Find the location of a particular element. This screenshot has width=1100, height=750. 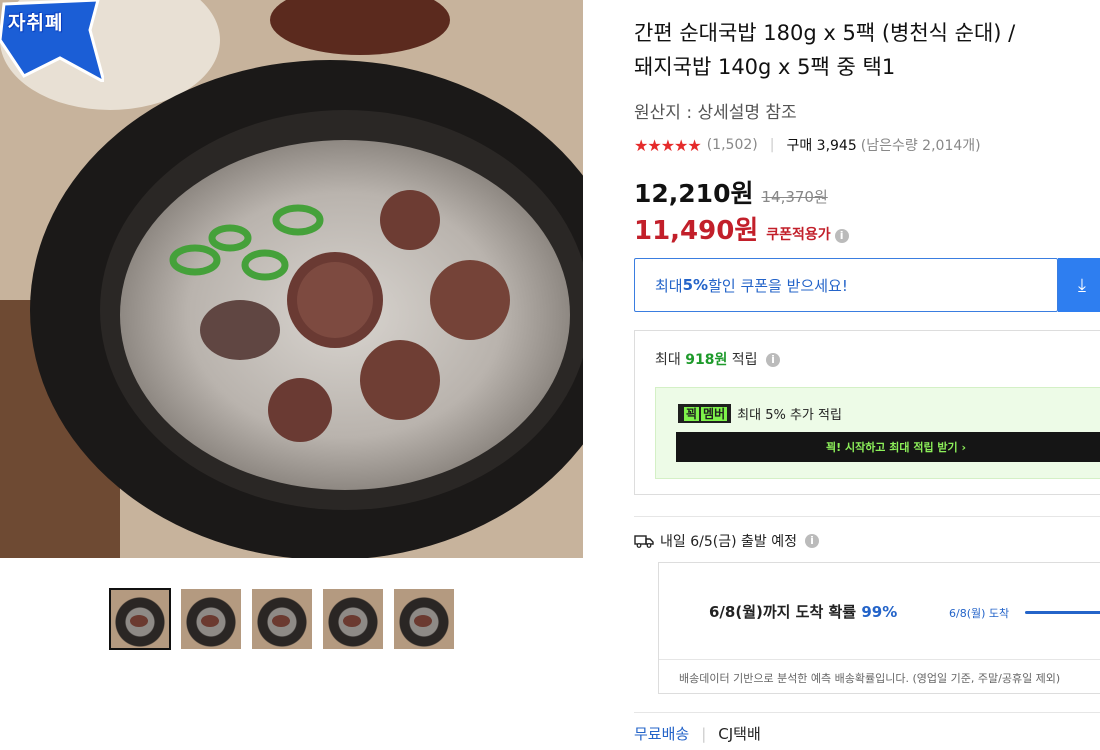

arrival-marker: 6/8(월) 도착 is located at coordinates (979, 613).